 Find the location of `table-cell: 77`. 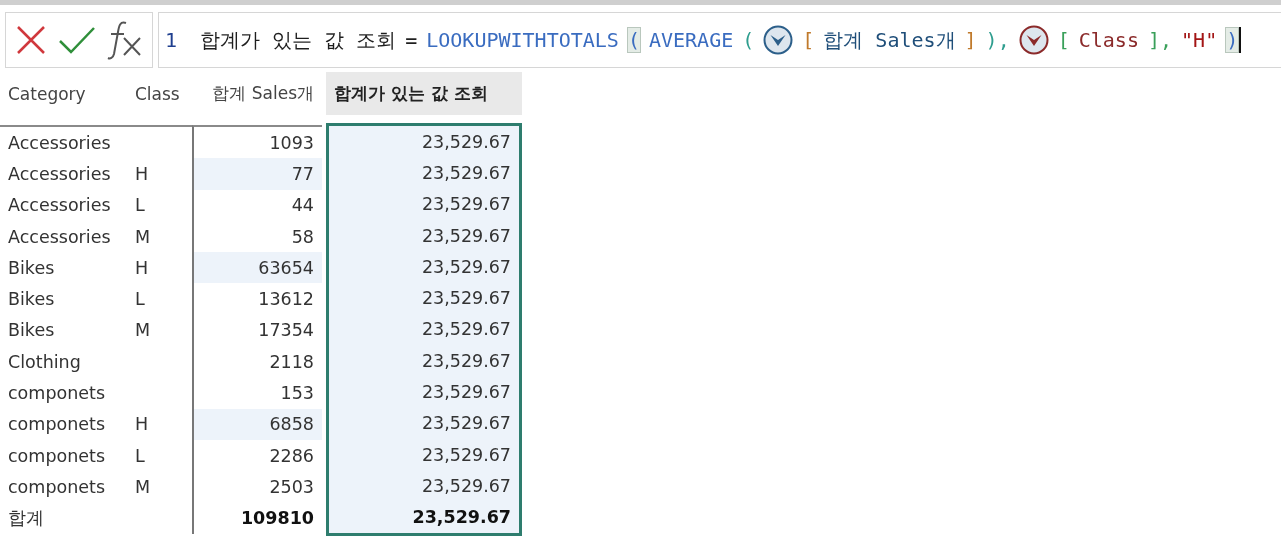

table-cell: 77 is located at coordinates (258, 174).